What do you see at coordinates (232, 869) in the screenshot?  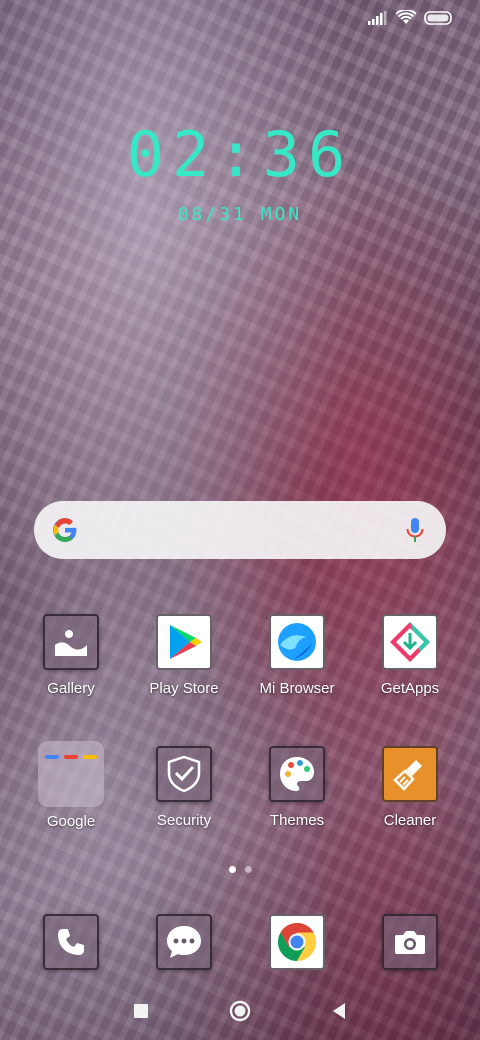 I see `page-dot-active` at bounding box center [232, 869].